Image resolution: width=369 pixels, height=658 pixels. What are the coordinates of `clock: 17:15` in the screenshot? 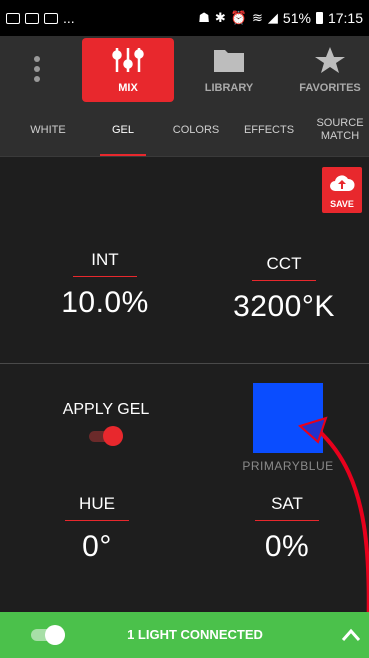 It's located at (345, 18).